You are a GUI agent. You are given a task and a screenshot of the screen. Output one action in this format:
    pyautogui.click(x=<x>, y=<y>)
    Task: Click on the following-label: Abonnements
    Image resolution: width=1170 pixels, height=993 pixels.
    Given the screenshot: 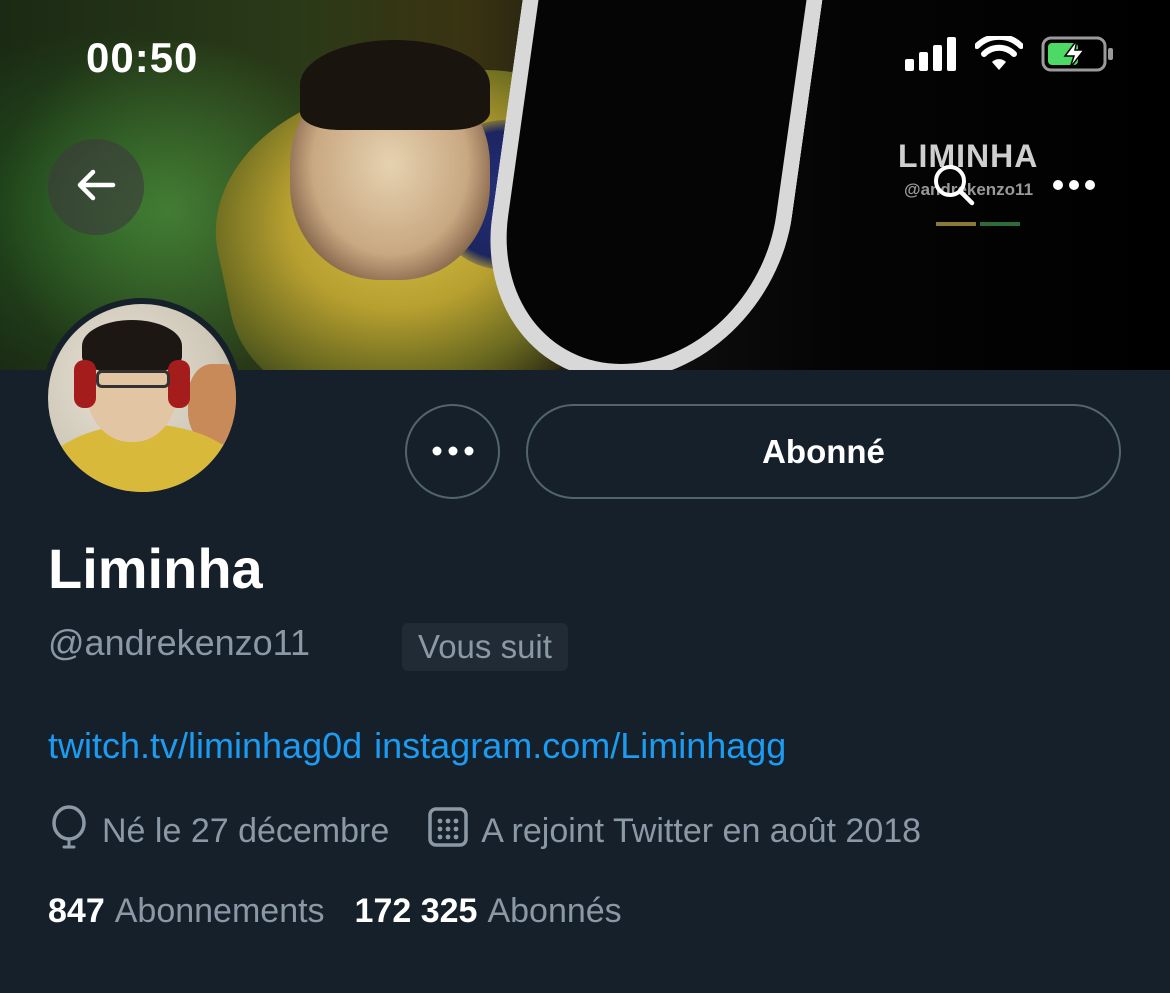 What is the action you would take?
    pyautogui.click(x=219, y=911)
    